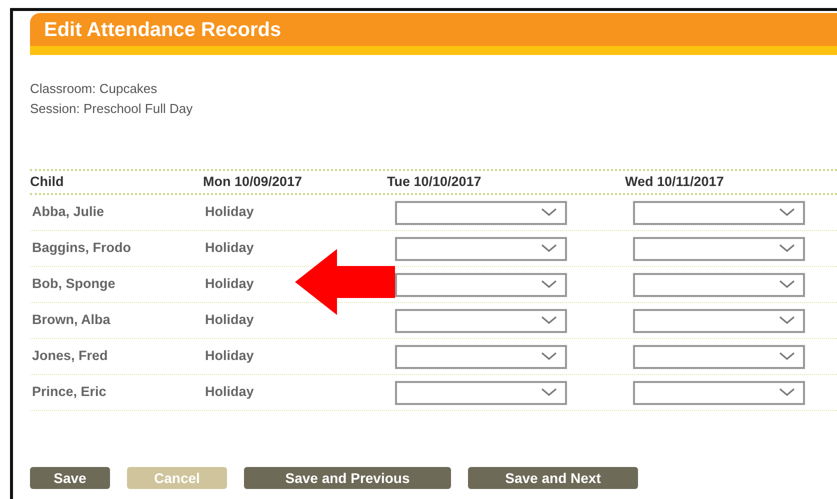 This screenshot has width=837, height=499. What do you see at coordinates (347, 478) in the screenshot?
I see `action-button: Save and Previous` at bounding box center [347, 478].